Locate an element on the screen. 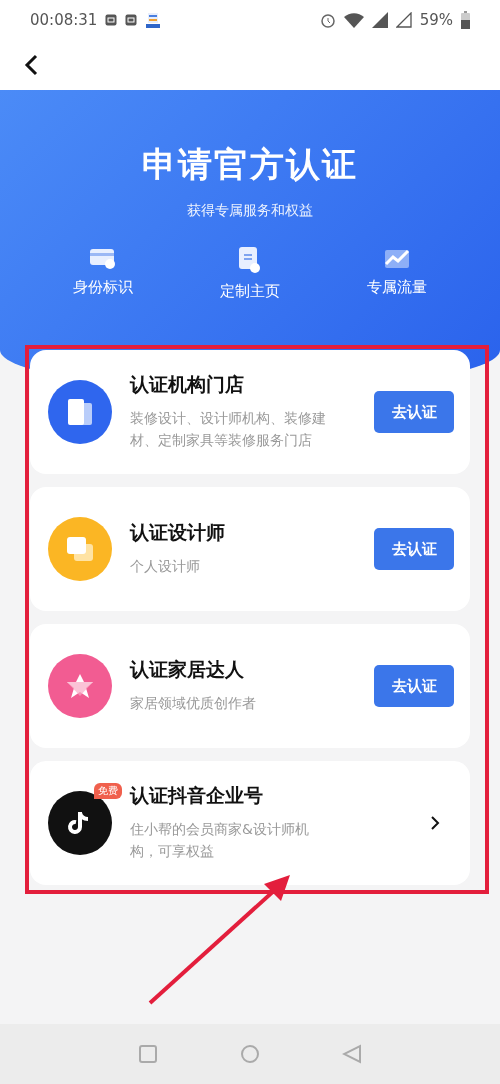 The height and width of the screenshot is (1084, 500). certification-card: 认证设计师 个人设计师 去认证 is located at coordinates (250, 549).